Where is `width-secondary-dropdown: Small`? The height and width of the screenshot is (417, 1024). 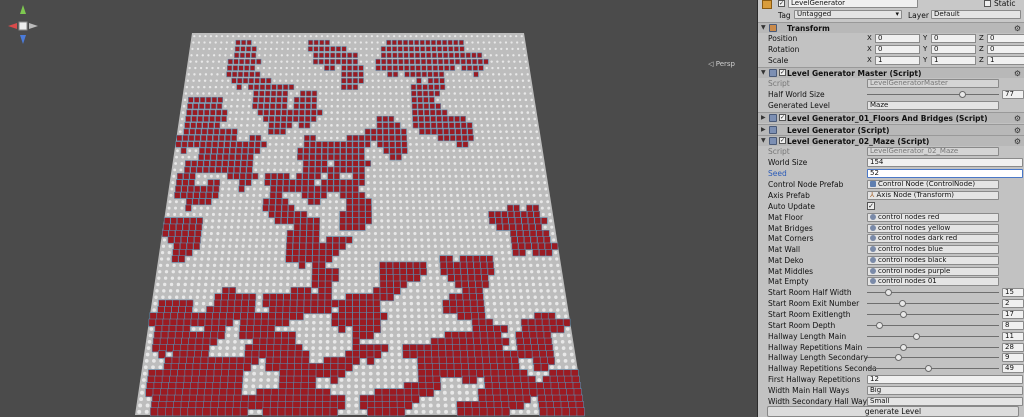
width-secondary-dropdown: Small is located at coordinates (945, 401).